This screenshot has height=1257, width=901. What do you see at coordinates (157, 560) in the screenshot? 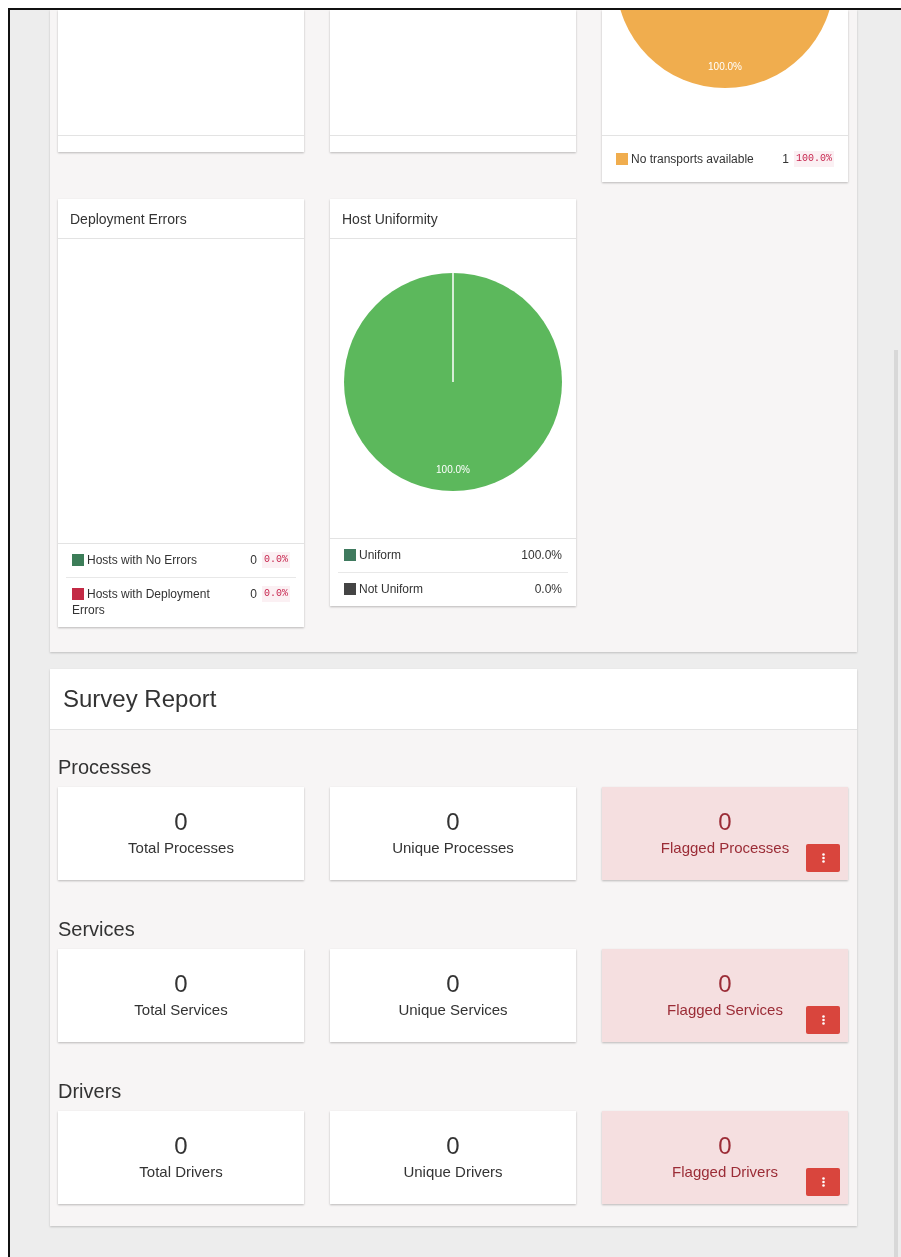
I see `legend-label: Hosts with No Errors` at bounding box center [157, 560].